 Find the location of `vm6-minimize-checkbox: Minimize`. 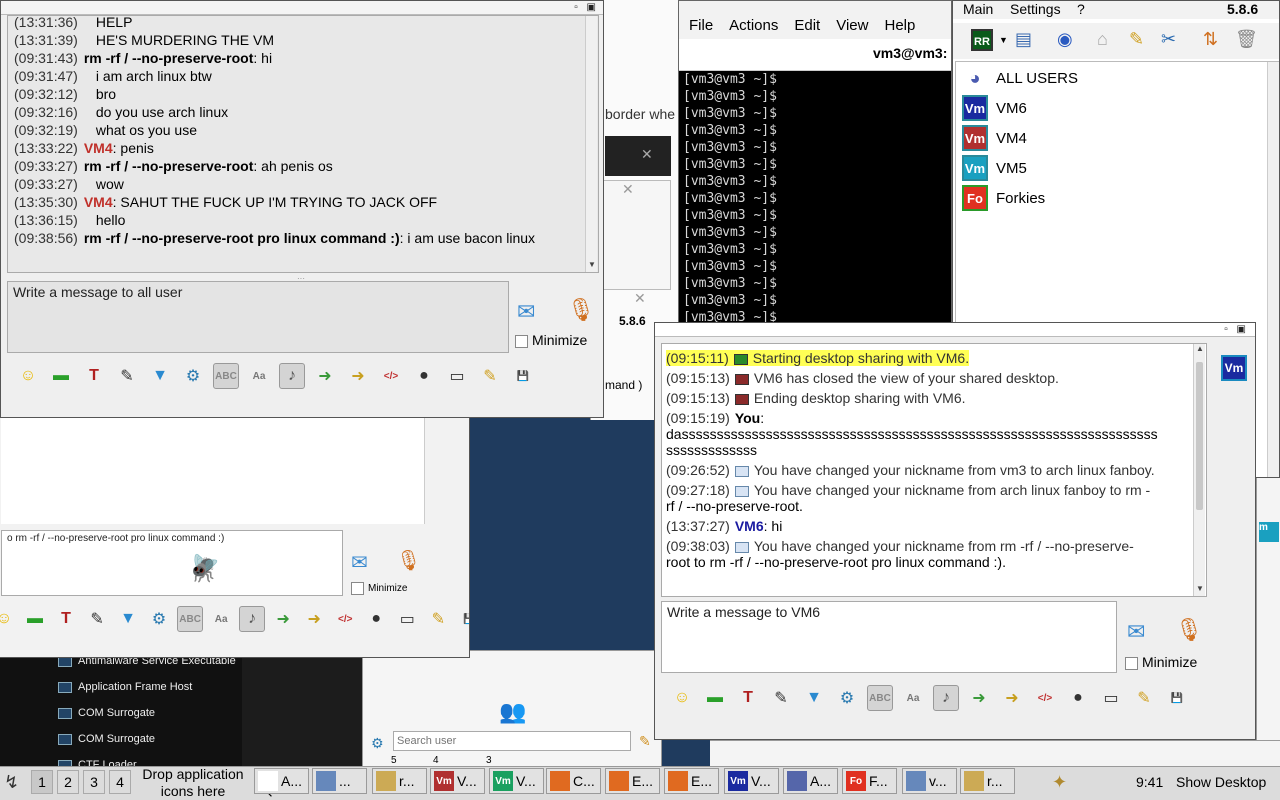

vm6-minimize-checkbox: Minimize is located at coordinates (1161, 662).